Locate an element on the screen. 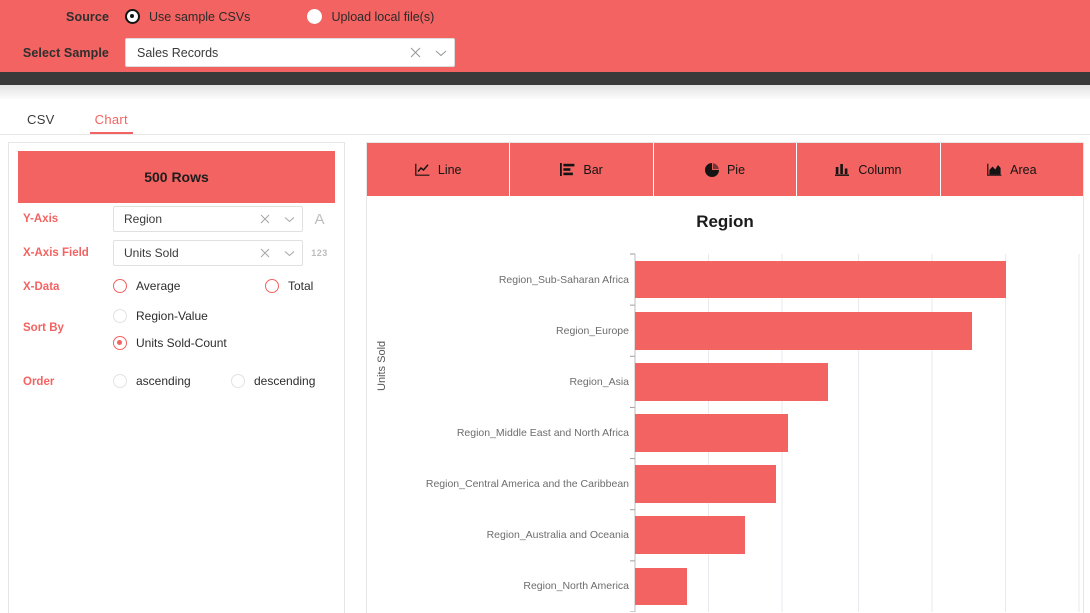 This screenshot has height=613, width=1090. pie-chart-icon is located at coordinates (711, 169).